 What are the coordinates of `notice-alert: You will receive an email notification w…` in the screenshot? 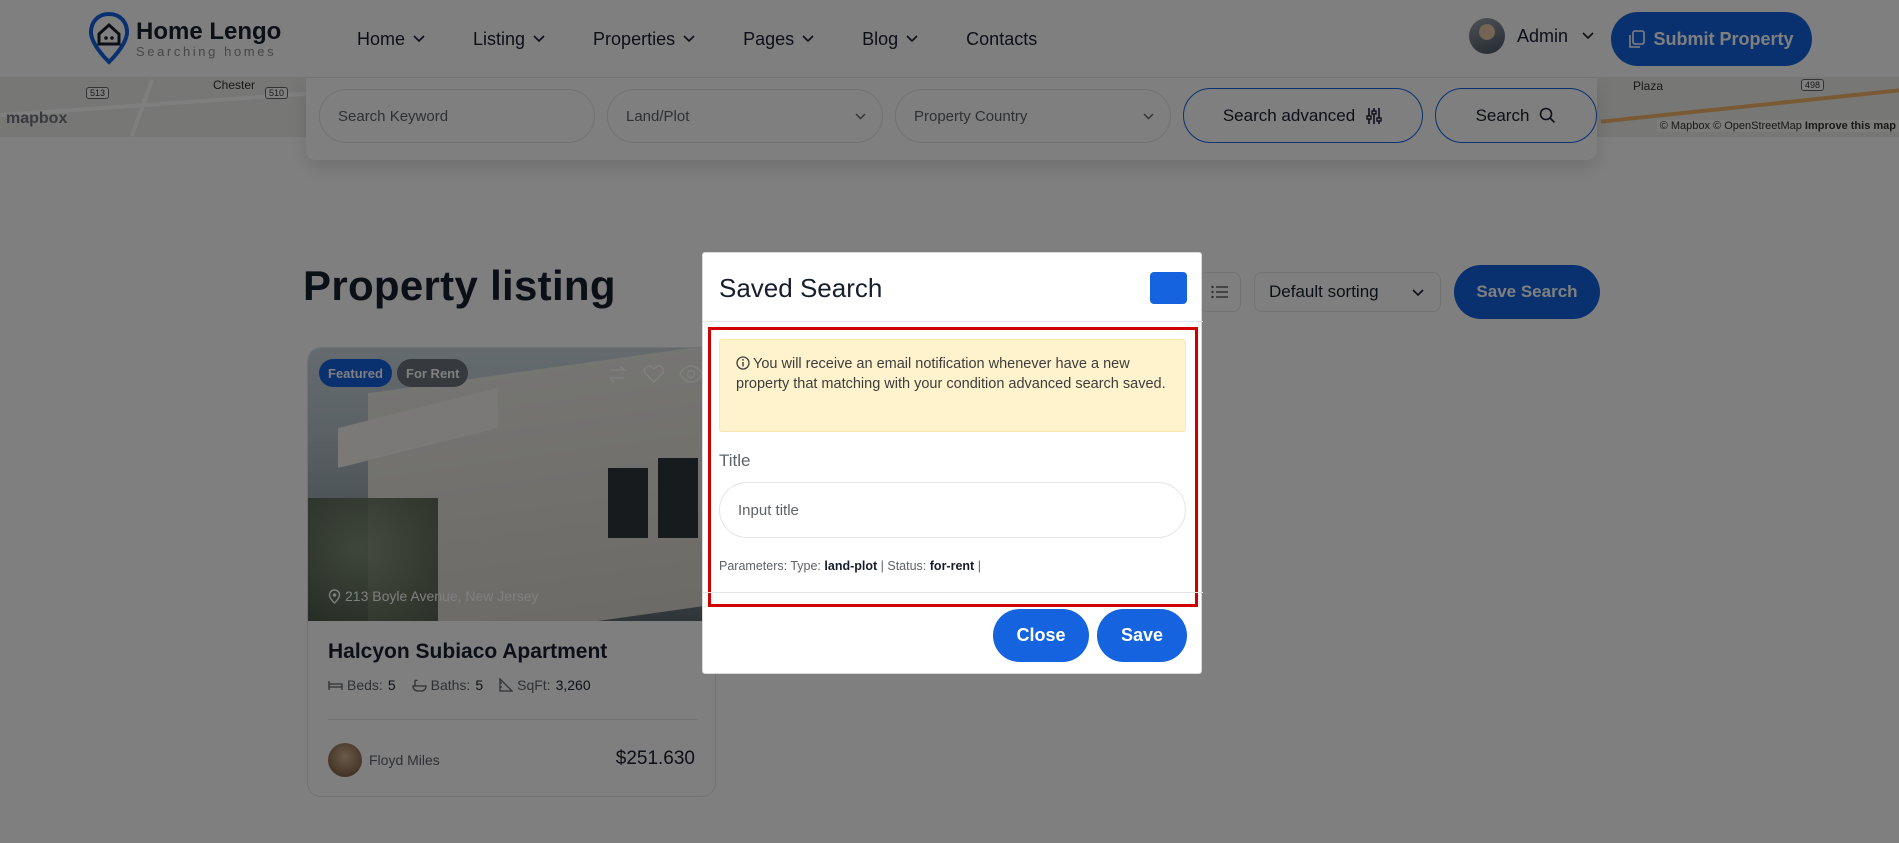 It's located at (952, 385).